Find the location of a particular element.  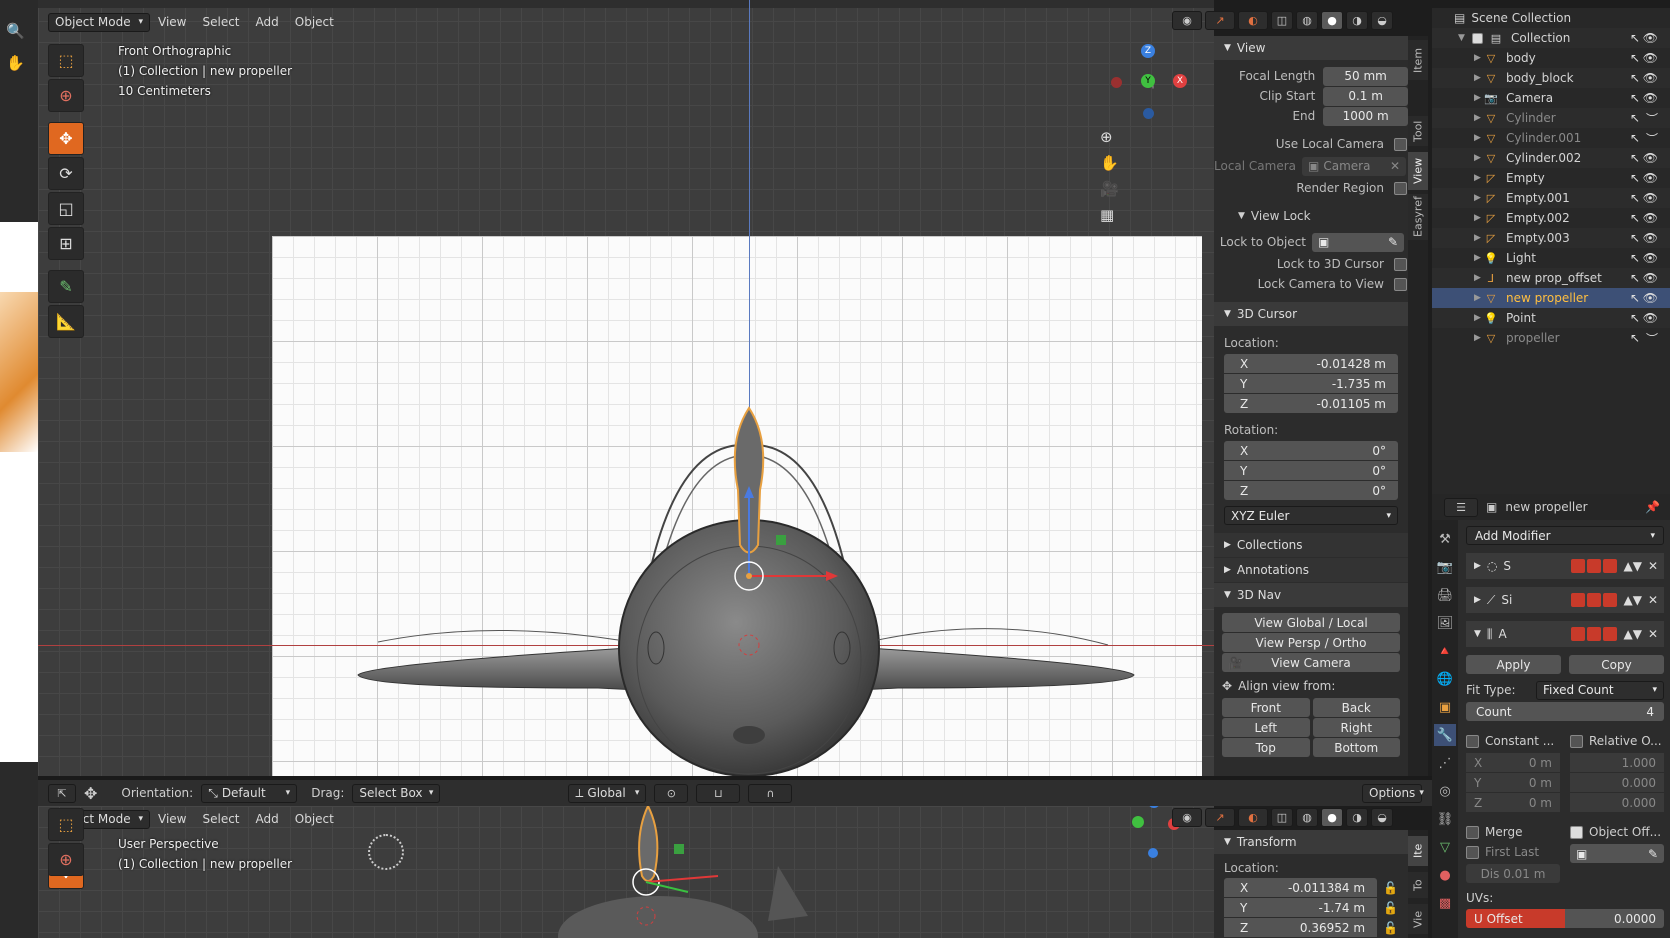

lock-camera-checkbox is located at coordinates (1400, 284).